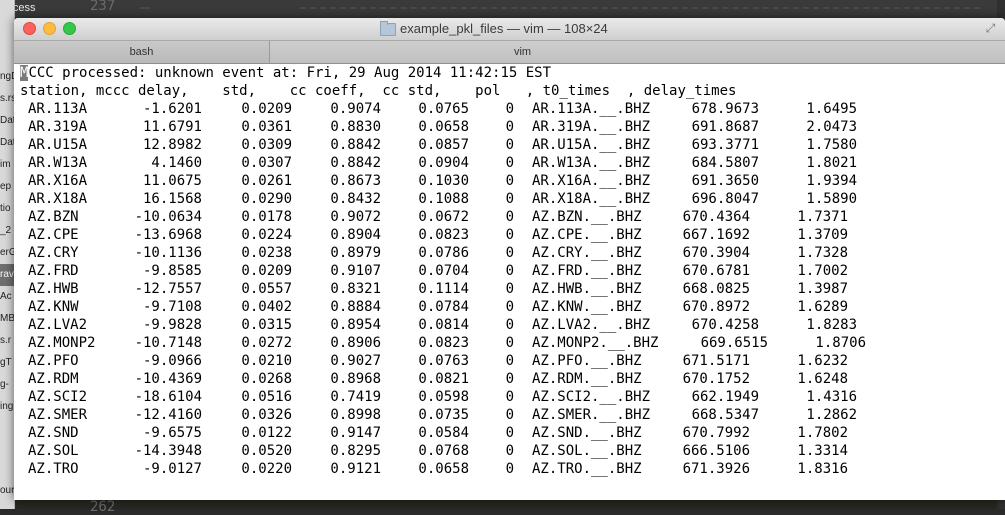 This screenshot has width=1005, height=515. What do you see at coordinates (7, 275) in the screenshot?
I see `background-sidebar-item: rav` at bounding box center [7, 275].